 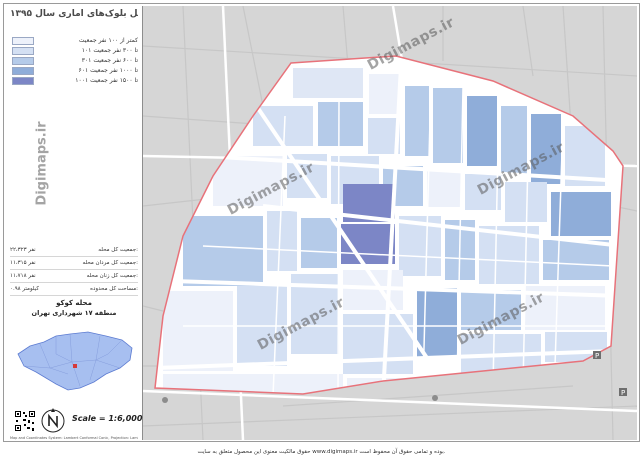 What do you see at coordinates (114, 289) in the screenshot?
I see `stat-label: مساحت کل محدوده:` at bounding box center [114, 289].